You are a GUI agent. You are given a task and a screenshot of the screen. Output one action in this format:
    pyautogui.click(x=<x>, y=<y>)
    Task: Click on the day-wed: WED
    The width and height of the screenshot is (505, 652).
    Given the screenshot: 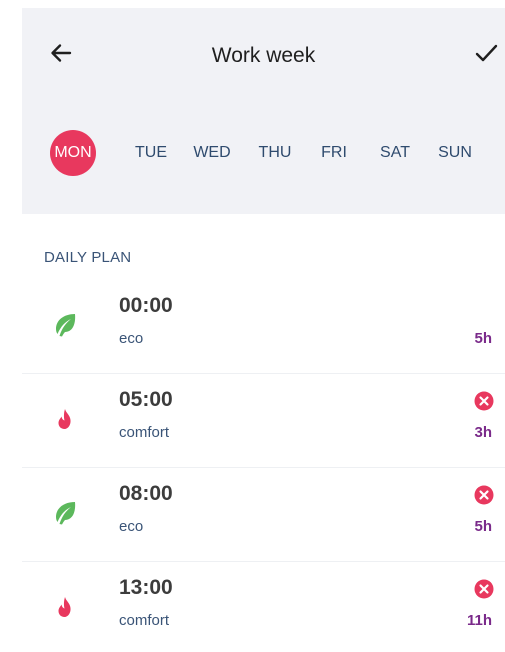 What is the action you would take?
    pyautogui.click(x=212, y=153)
    